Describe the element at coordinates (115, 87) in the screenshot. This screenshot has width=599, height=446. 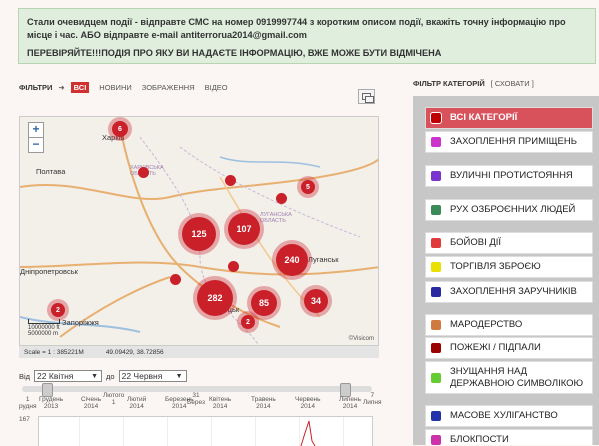
I see `filter-tab-news: НОВИНИ` at that location.